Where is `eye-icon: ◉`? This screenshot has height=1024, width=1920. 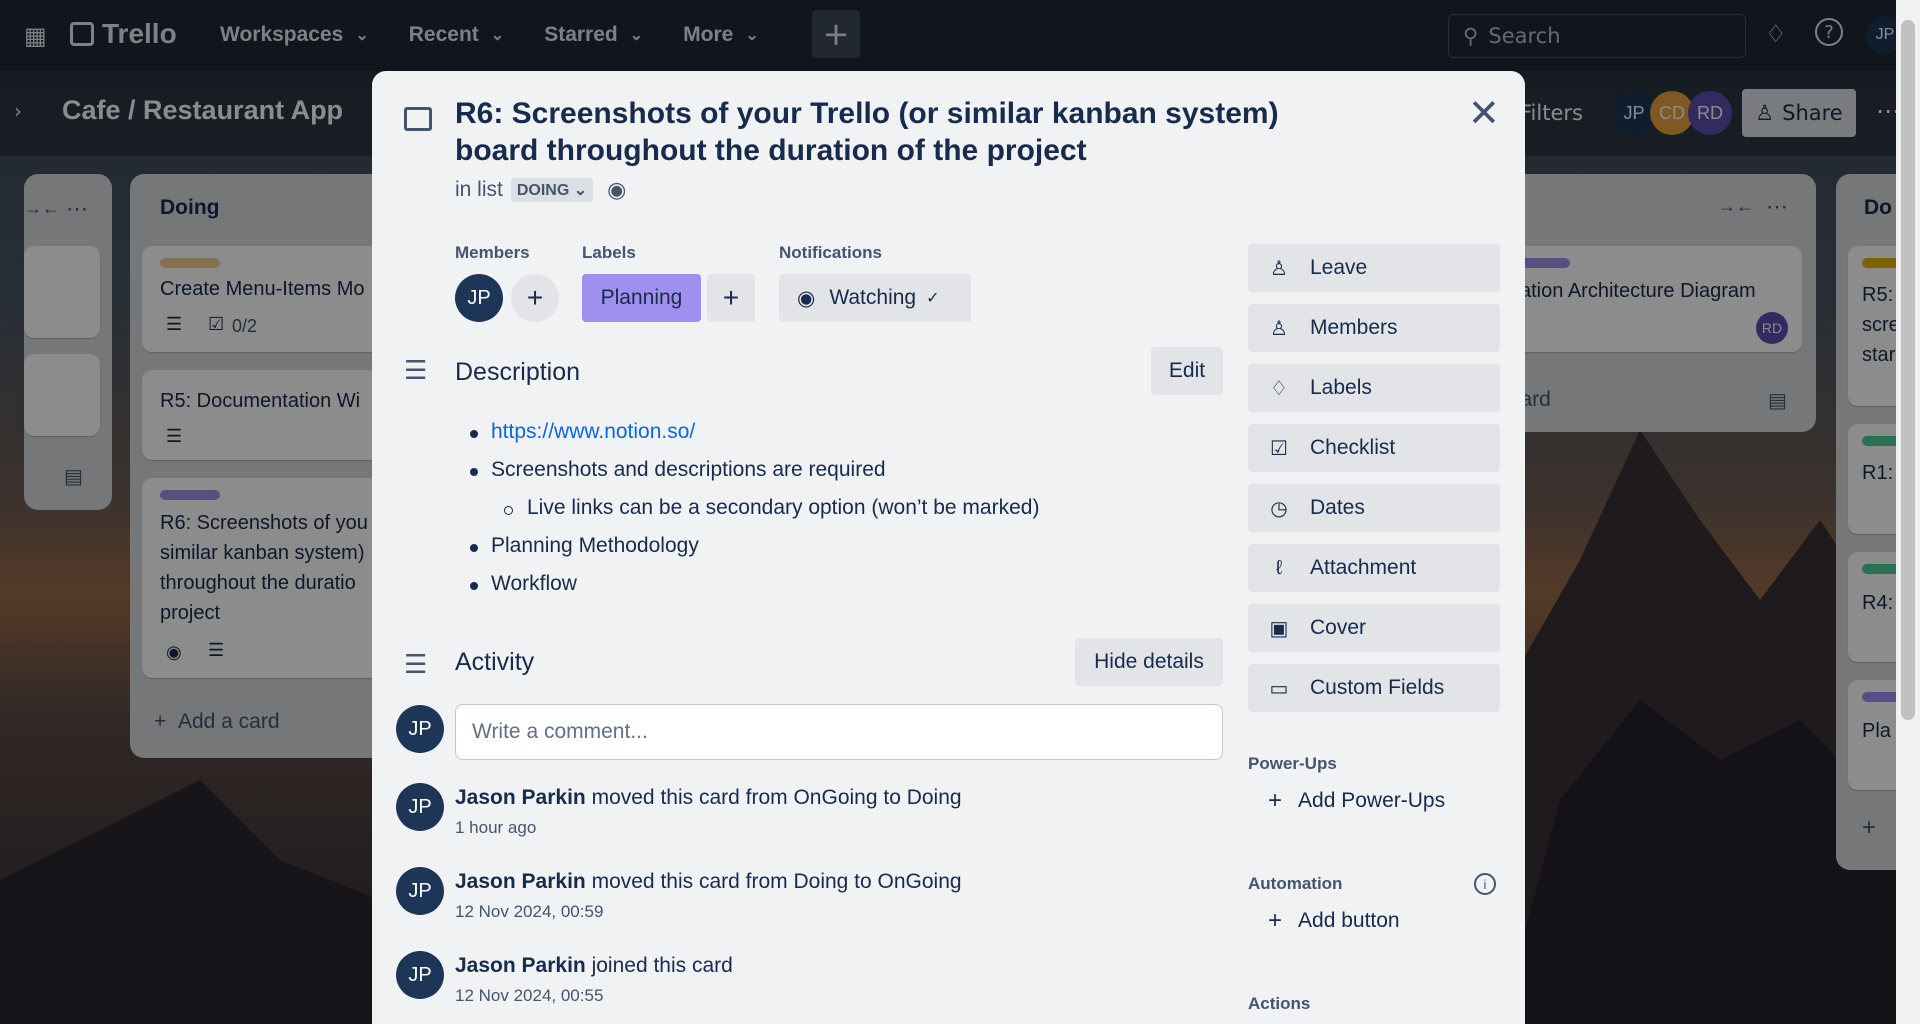 eye-icon: ◉ is located at coordinates (806, 298).